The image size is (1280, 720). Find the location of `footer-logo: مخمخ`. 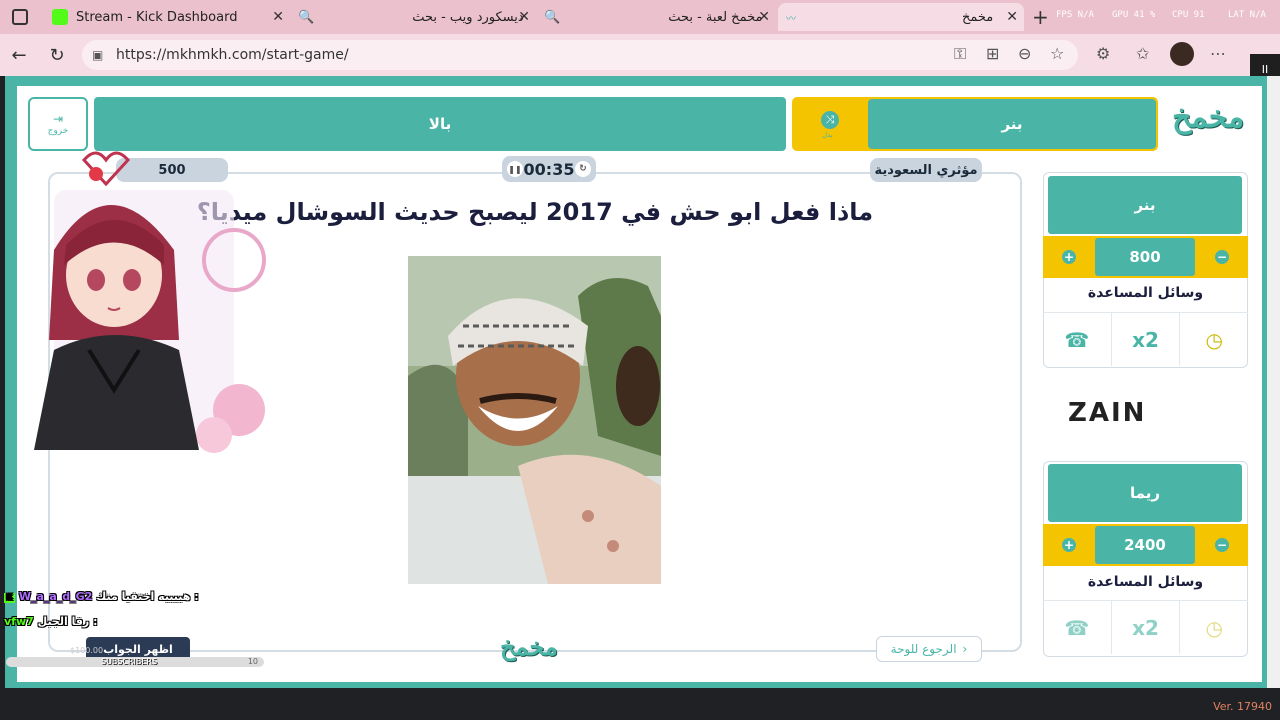

footer-logo: مخمخ is located at coordinates (529, 646).